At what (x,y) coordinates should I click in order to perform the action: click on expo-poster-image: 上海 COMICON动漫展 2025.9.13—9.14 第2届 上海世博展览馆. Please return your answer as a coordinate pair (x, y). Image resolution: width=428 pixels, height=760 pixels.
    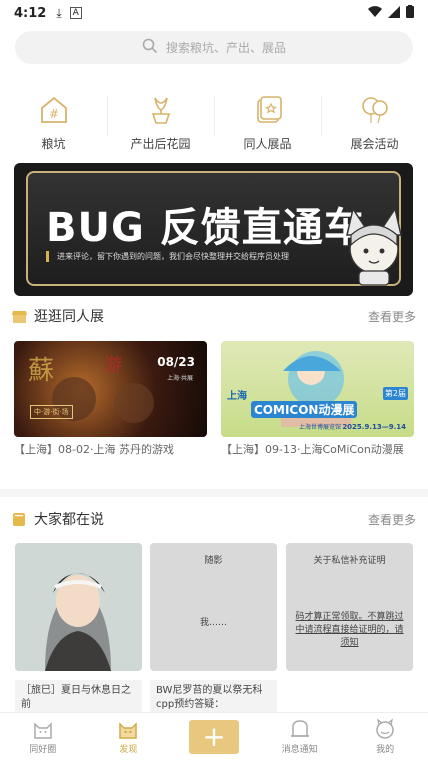
    Looking at the image, I should click on (317, 389).